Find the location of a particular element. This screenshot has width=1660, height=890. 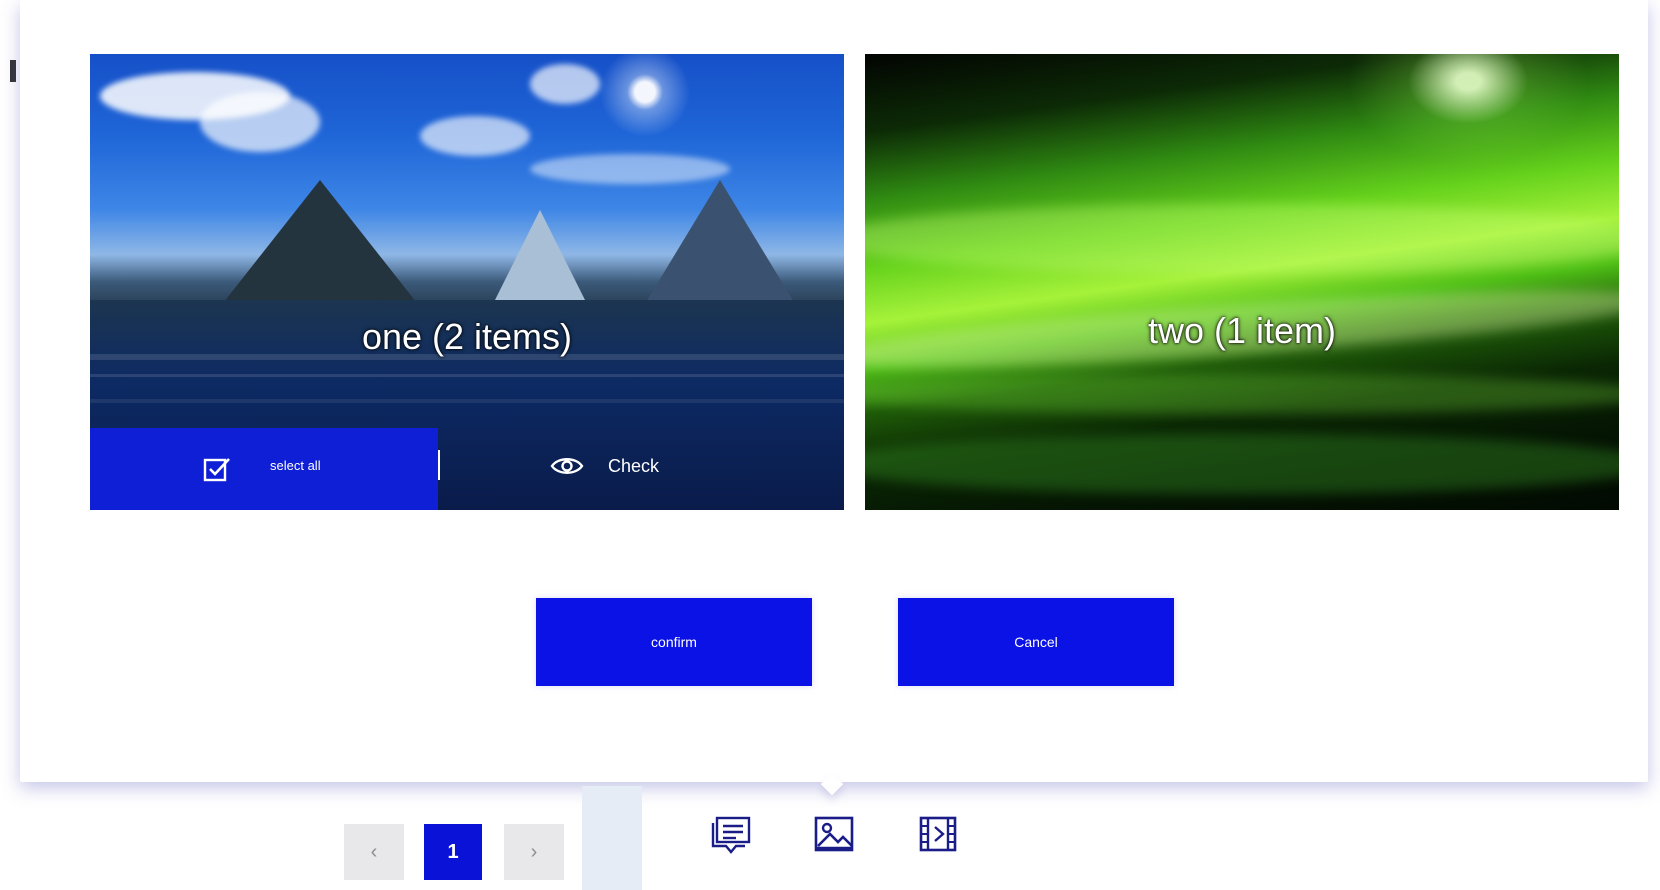

confirm-button: confirm is located at coordinates (674, 642).